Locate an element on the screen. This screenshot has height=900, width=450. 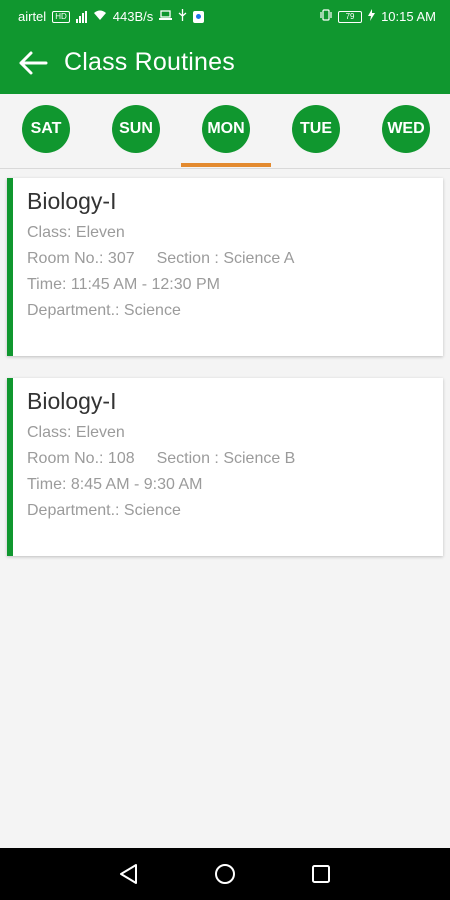
page-title: Class Routines is located at coordinates (149, 62).